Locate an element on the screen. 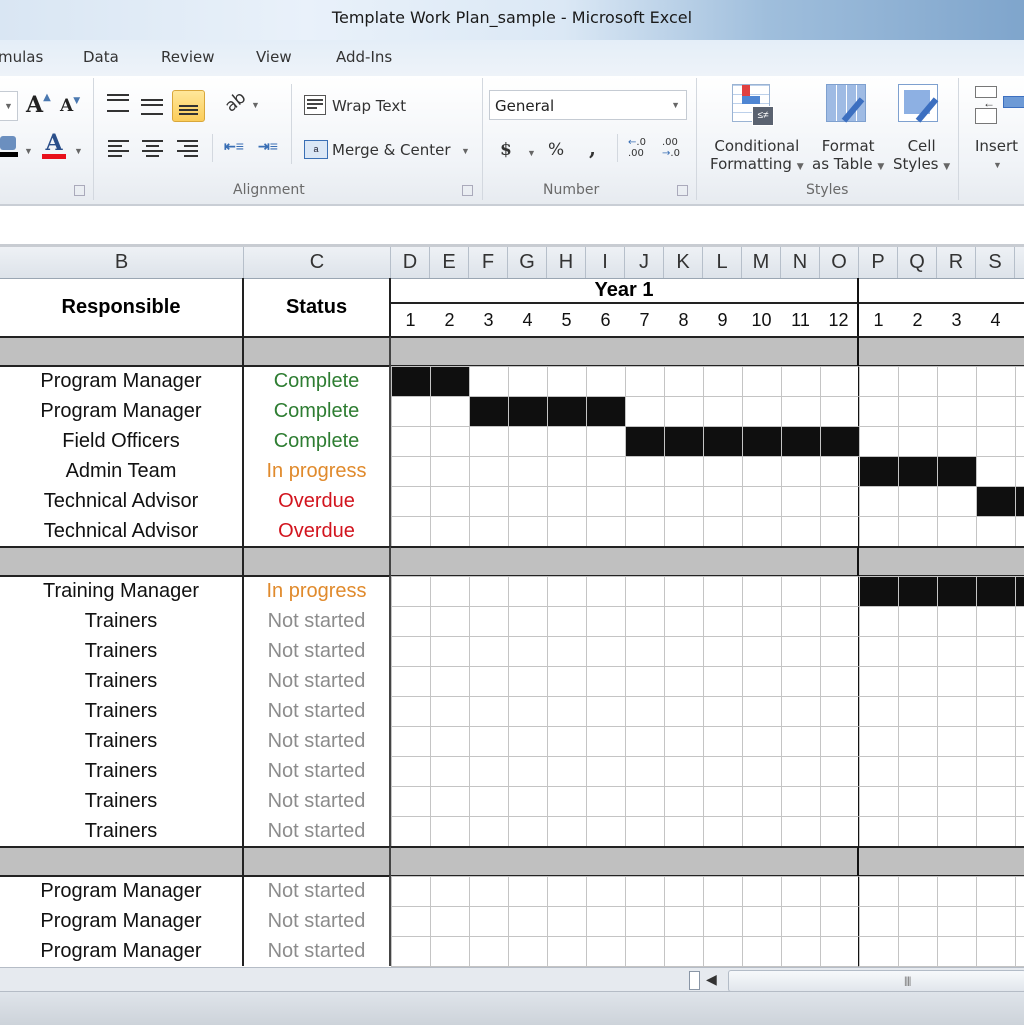  align-middle-icon is located at coordinates (152, 107).